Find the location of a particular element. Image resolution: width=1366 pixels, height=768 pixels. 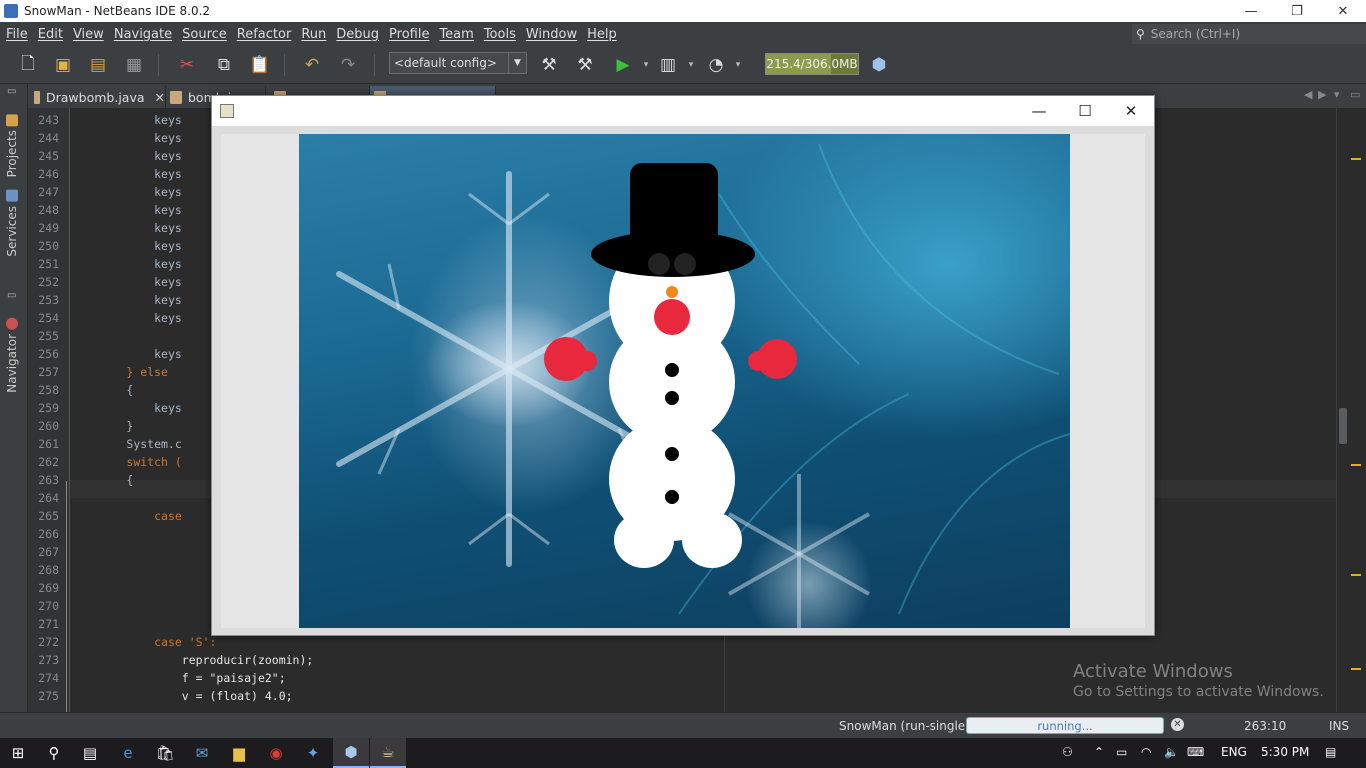

language-indicator: ENG is located at coordinates (1234, 752).